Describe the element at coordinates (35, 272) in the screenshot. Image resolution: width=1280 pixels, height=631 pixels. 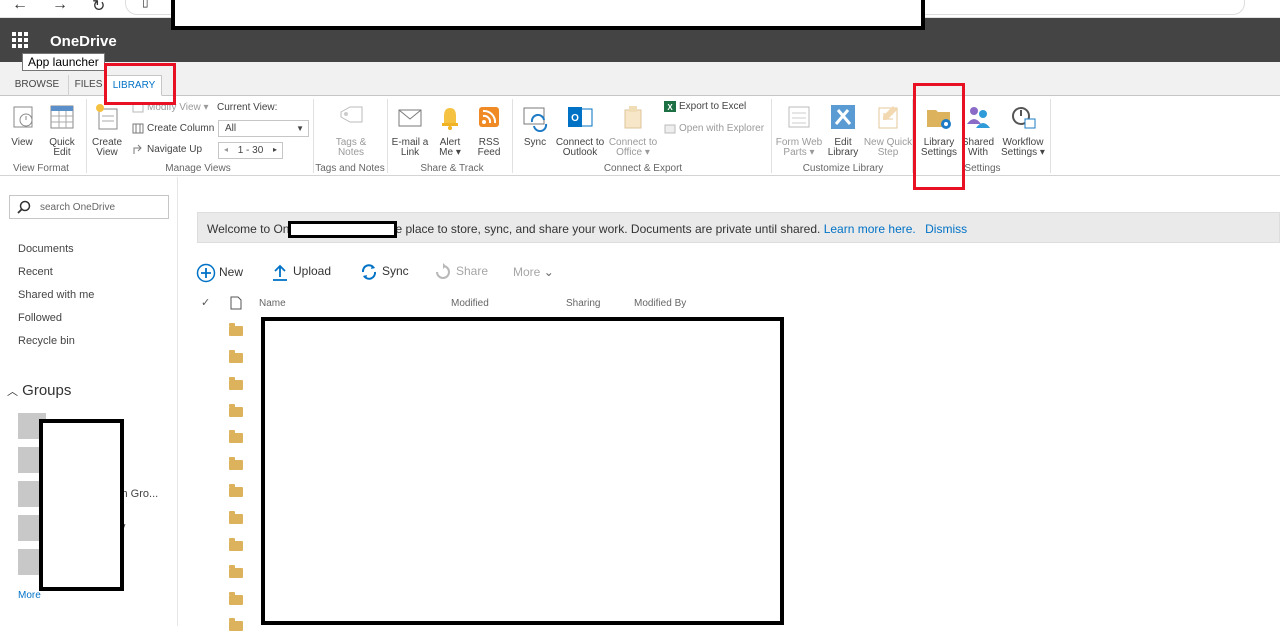
I see `nav-recent: Recent` at that location.